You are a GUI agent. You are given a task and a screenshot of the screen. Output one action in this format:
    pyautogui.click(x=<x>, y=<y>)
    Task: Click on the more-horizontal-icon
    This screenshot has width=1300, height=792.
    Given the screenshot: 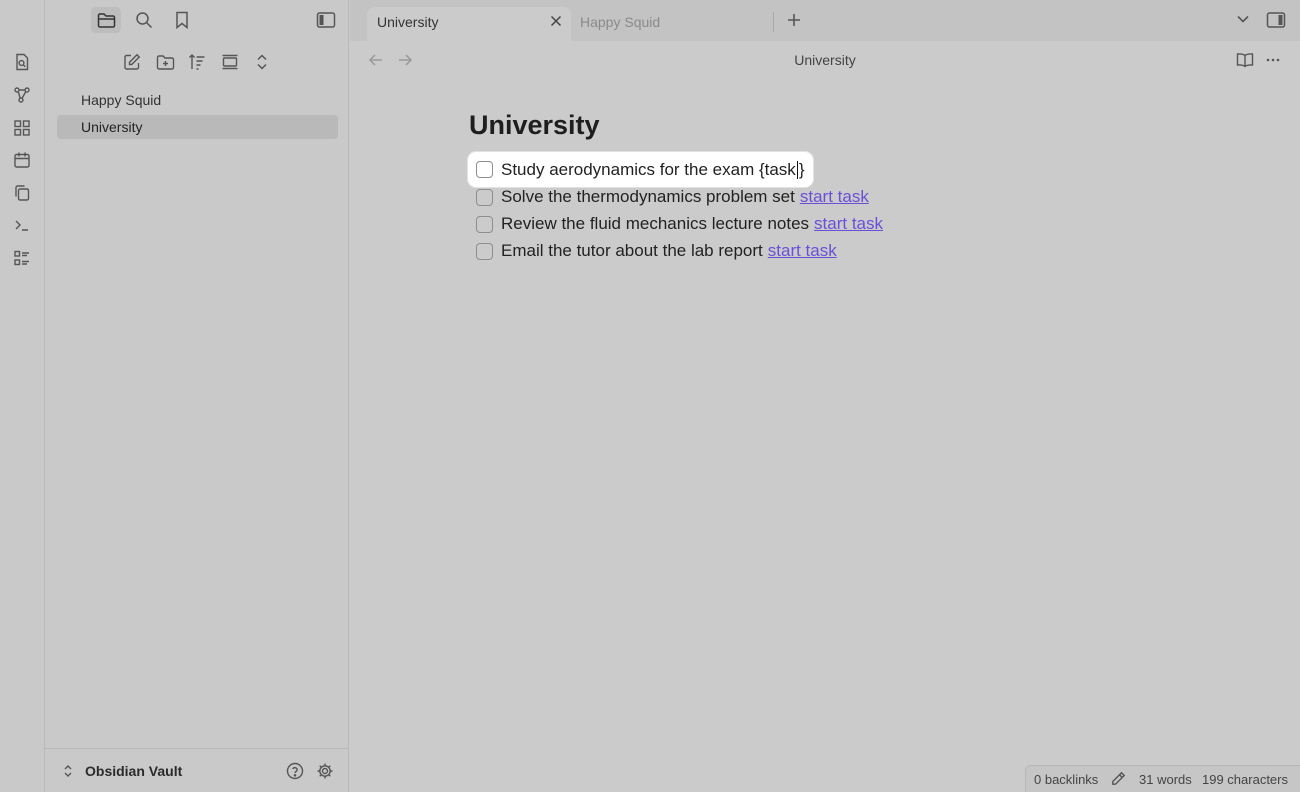 What is the action you would take?
    pyautogui.click(x=1273, y=60)
    